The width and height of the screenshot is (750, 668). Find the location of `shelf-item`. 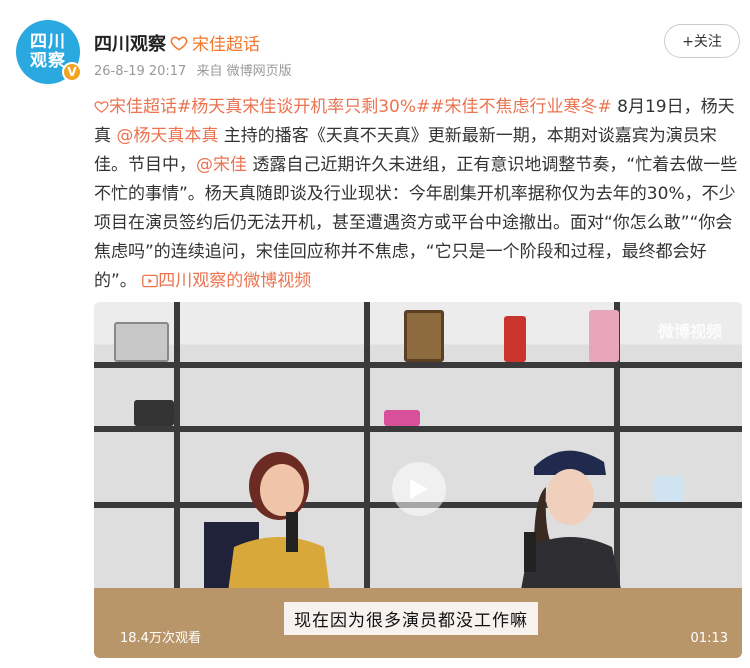

shelf-item is located at coordinates (669, 489).